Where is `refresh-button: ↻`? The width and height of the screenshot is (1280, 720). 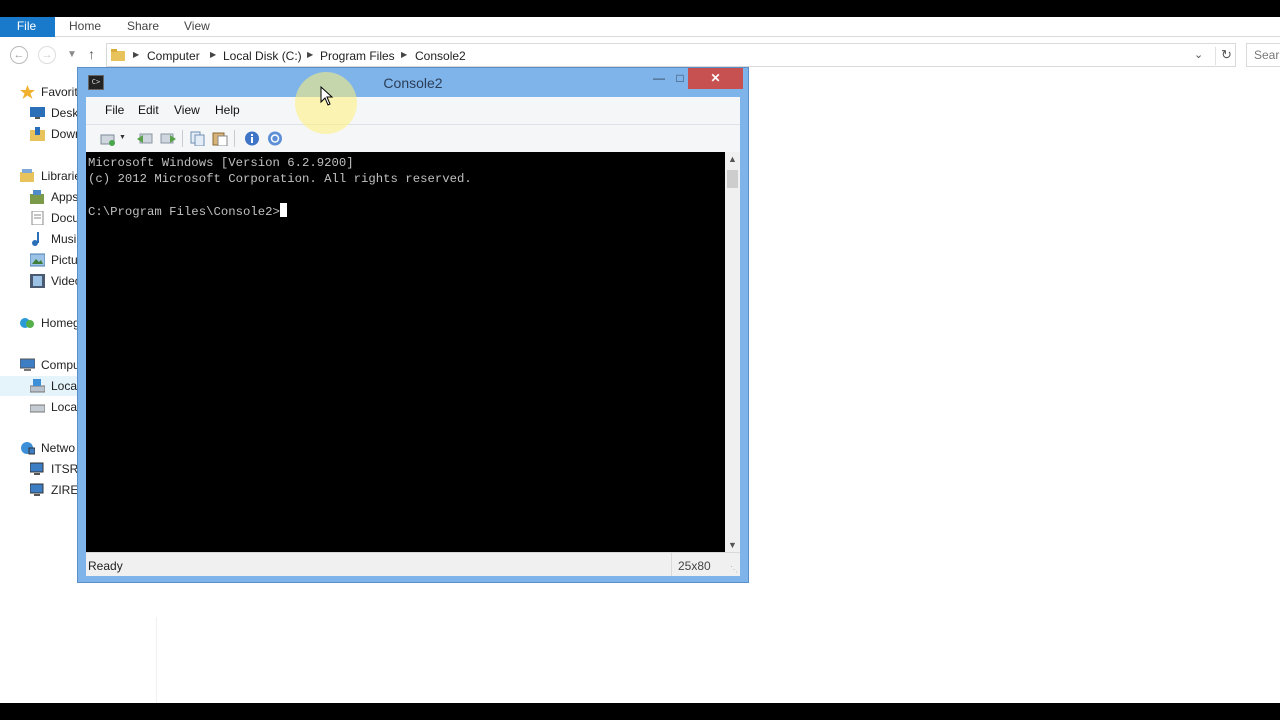
refresh-button: ↻ is located at coordinates (1224, 56).